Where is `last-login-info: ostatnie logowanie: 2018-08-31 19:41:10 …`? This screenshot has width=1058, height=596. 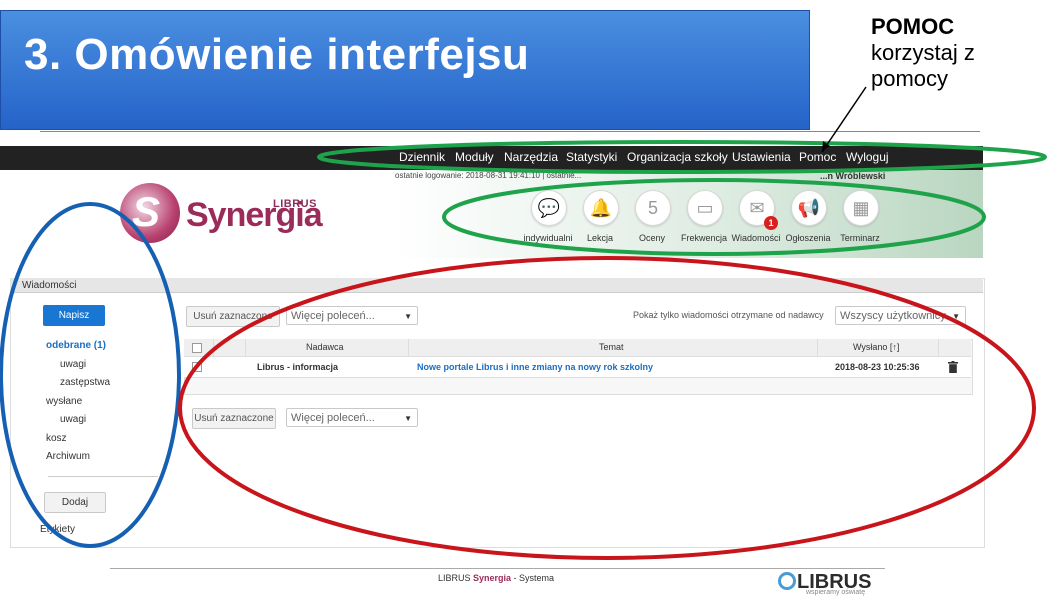
last-login-info: ostatnie logowanie: 2018-08-31 19:41:10 … is located at coordinates (488, 175).